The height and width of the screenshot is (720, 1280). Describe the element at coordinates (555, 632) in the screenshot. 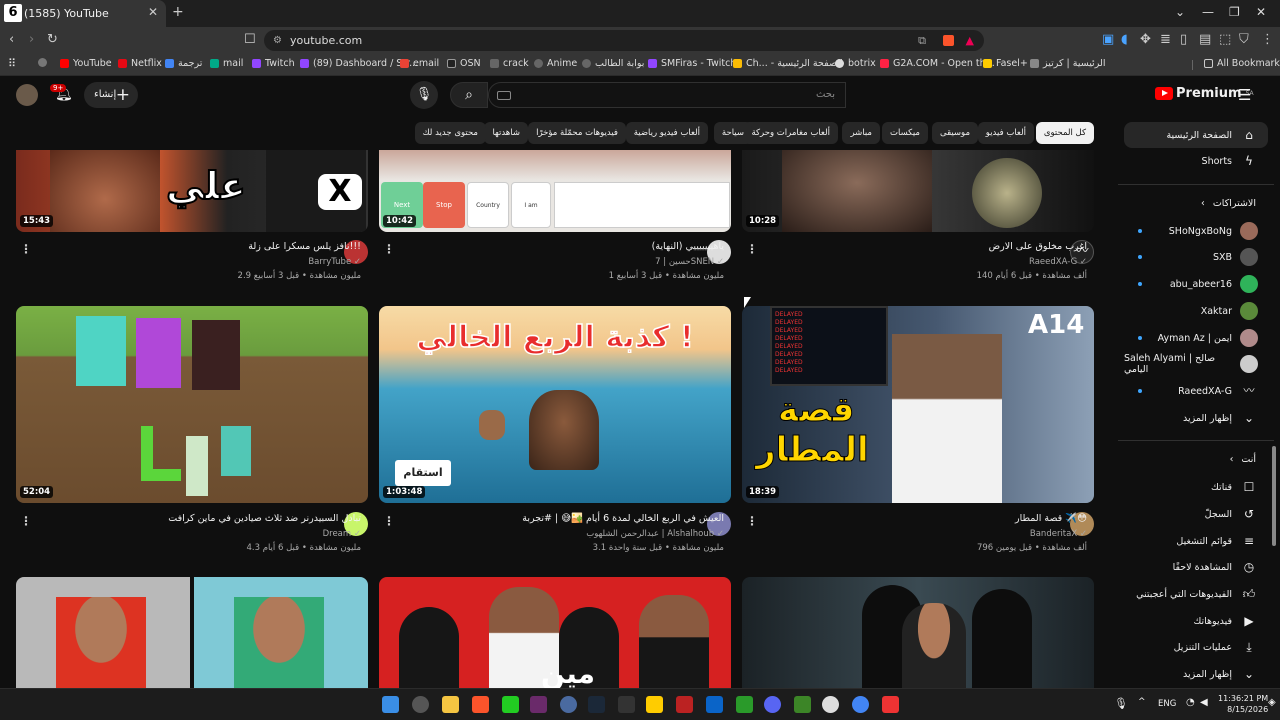

I see `video-thumbnail: مين` at that location.